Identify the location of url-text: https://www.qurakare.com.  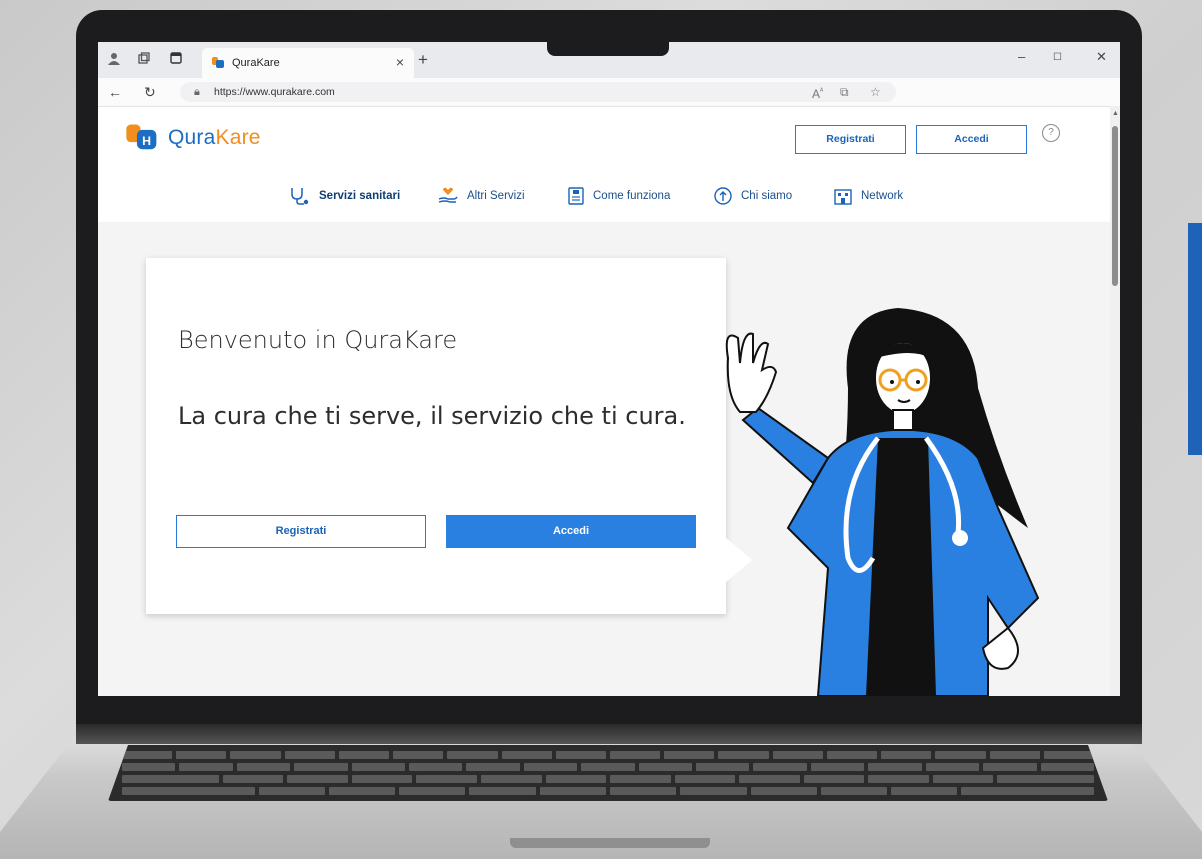
(274, 92).